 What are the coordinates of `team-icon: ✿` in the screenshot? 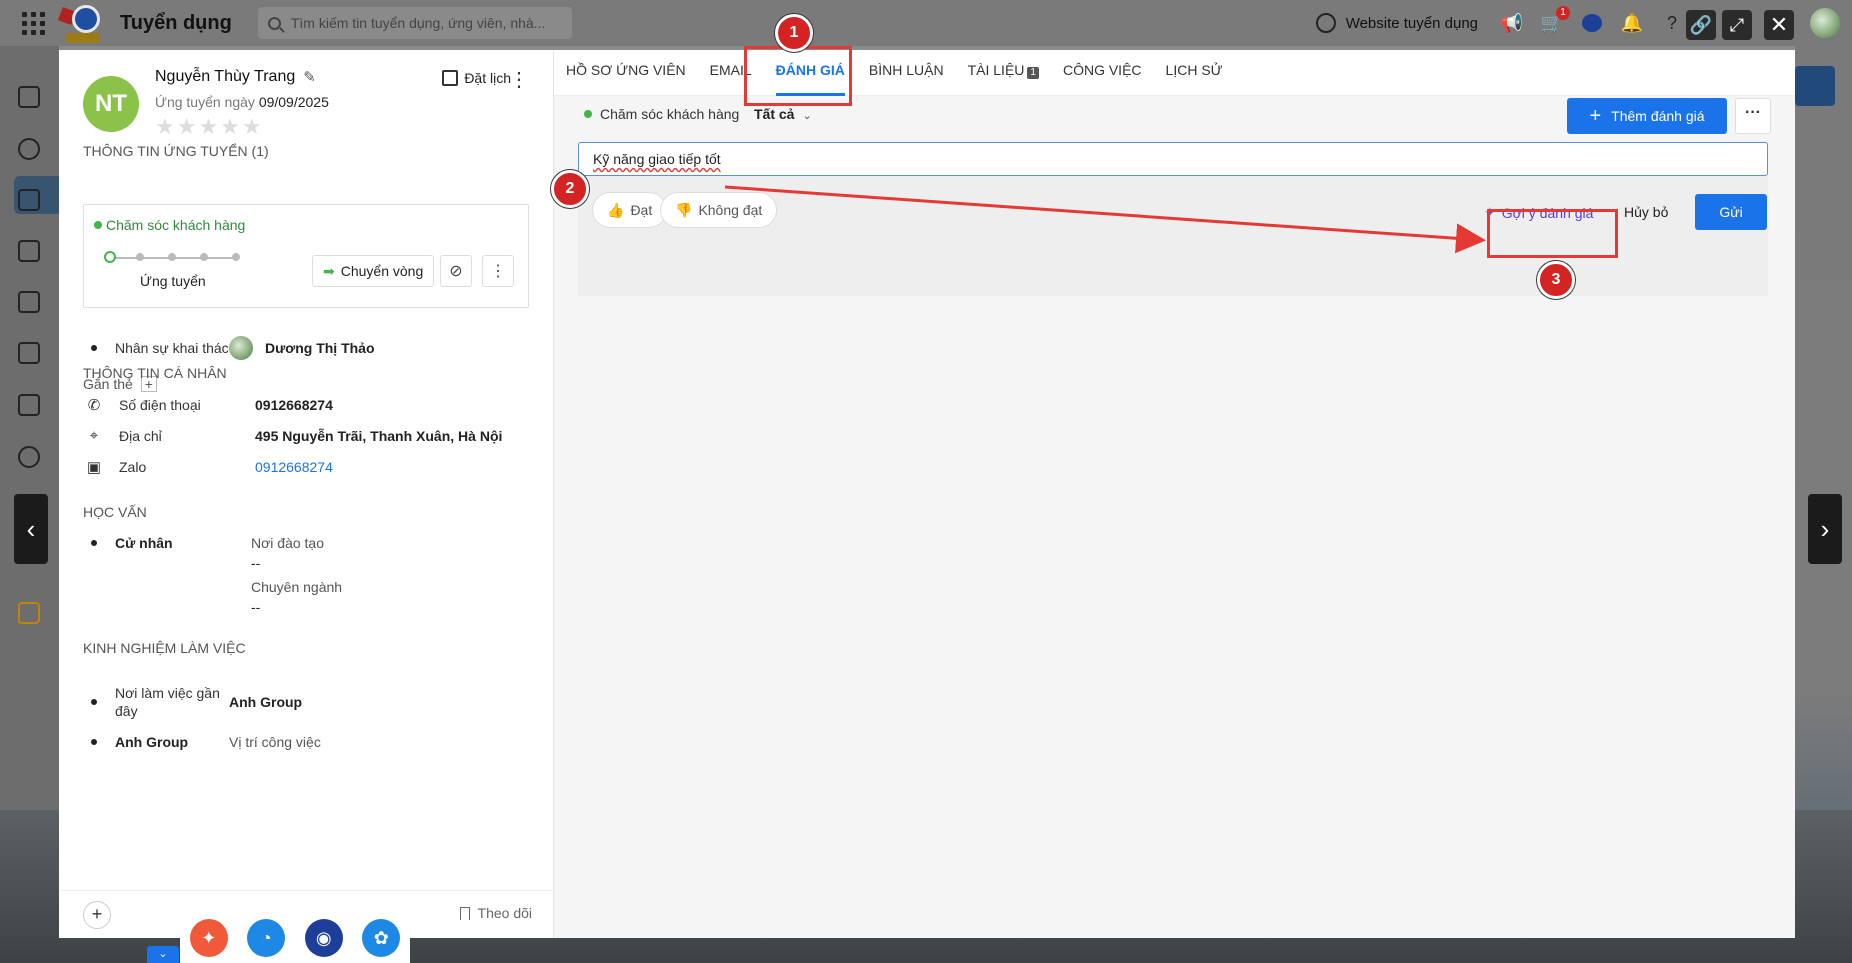 It's located at (381, 938).